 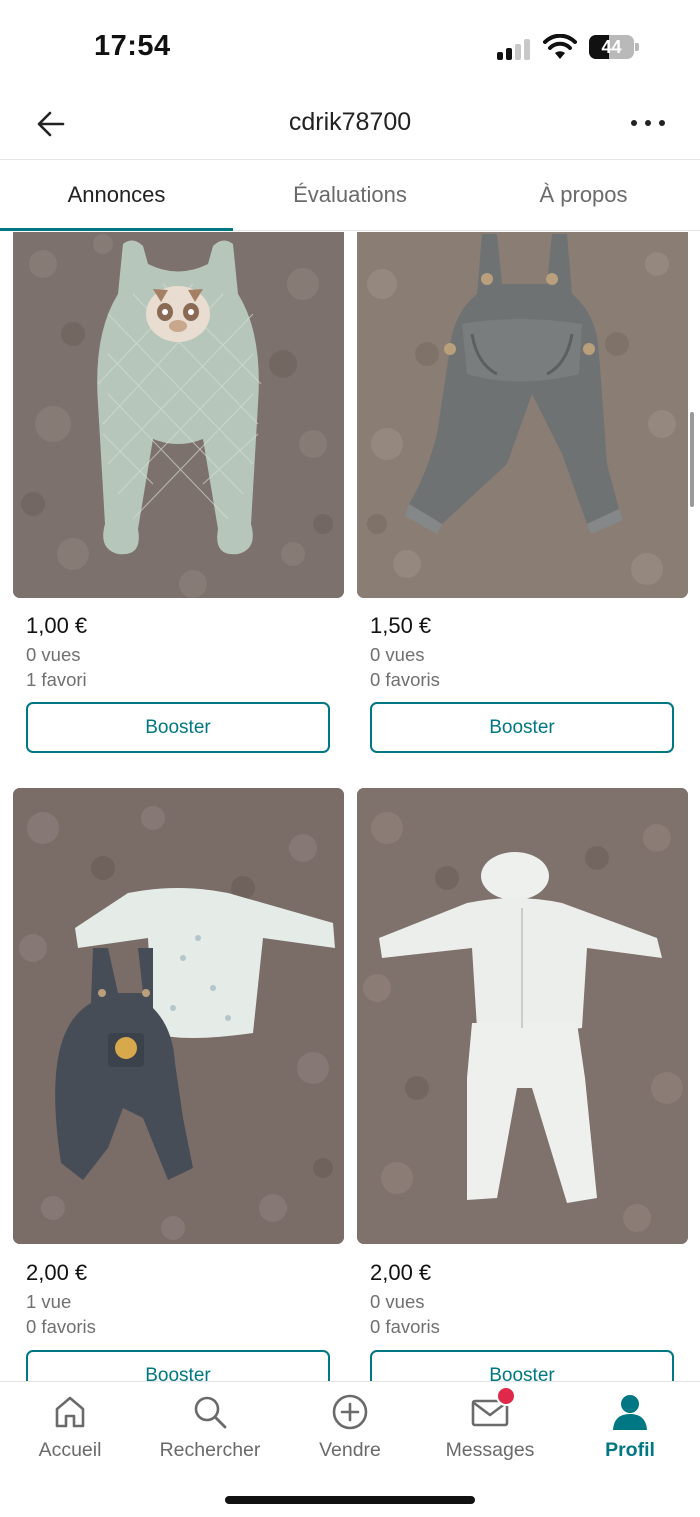 I want to click on tab-annonces: Annonces, so click(x=116, y=195).